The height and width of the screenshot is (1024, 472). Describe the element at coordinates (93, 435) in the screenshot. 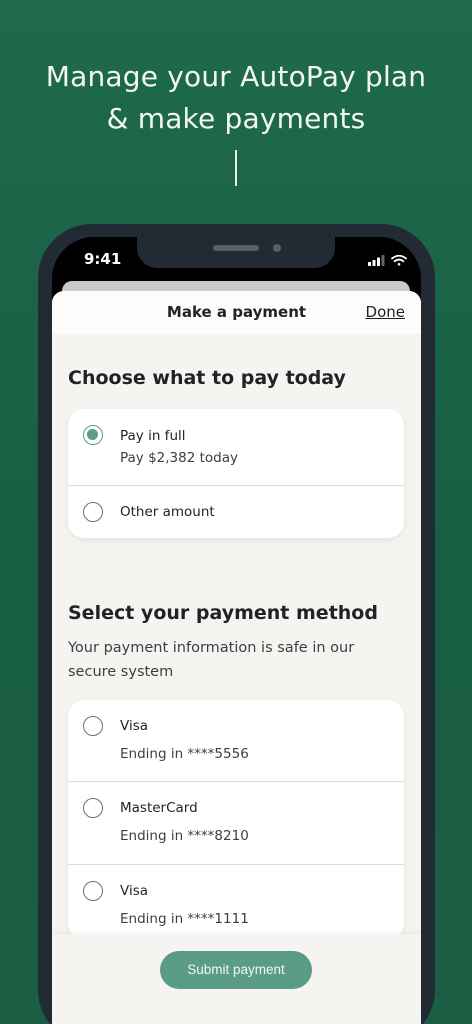

I see `radio-selected-icon` at that location.